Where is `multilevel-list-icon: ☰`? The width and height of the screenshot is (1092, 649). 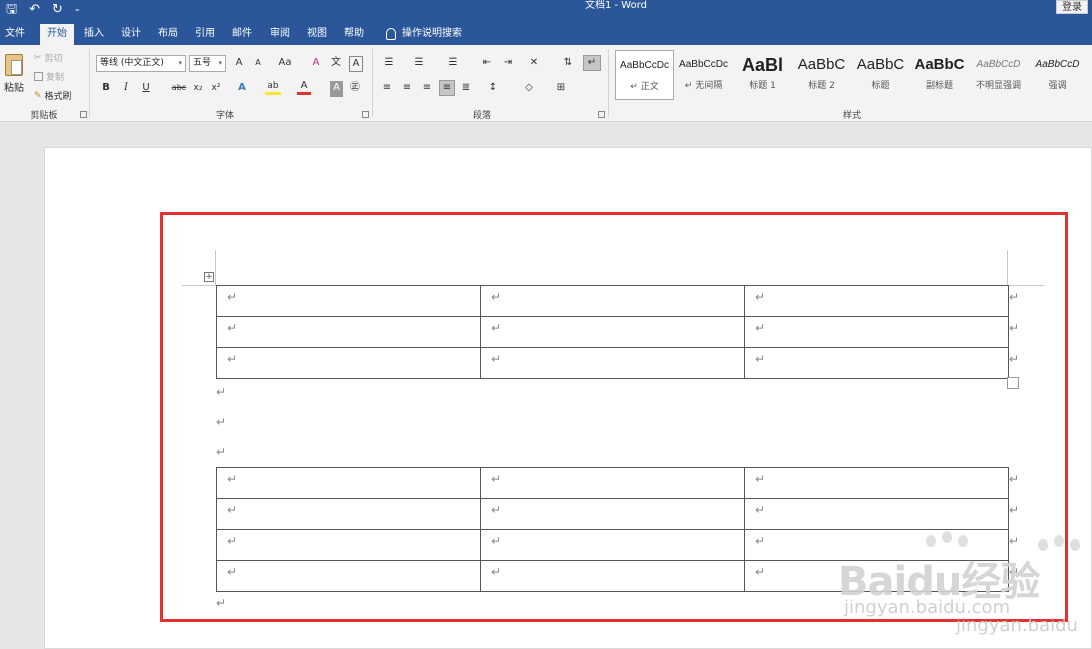
multilevel-list-icon: ☰ is located at coordinates (453, 62).